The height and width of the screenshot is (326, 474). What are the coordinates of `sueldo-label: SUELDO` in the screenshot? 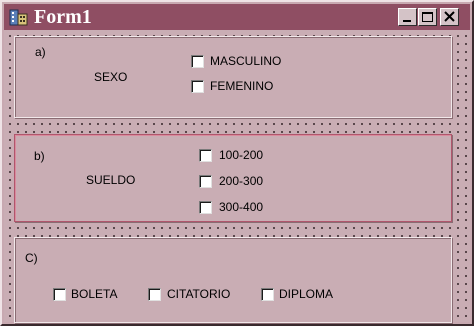 It's located at (111, 180).